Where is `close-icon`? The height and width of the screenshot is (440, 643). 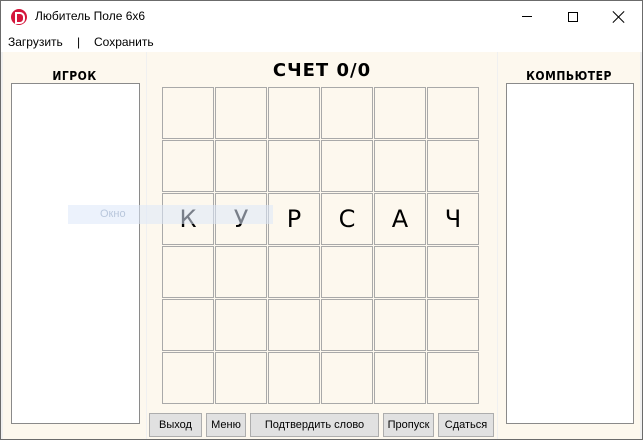
close-icon is located at coordinates (619, 17).